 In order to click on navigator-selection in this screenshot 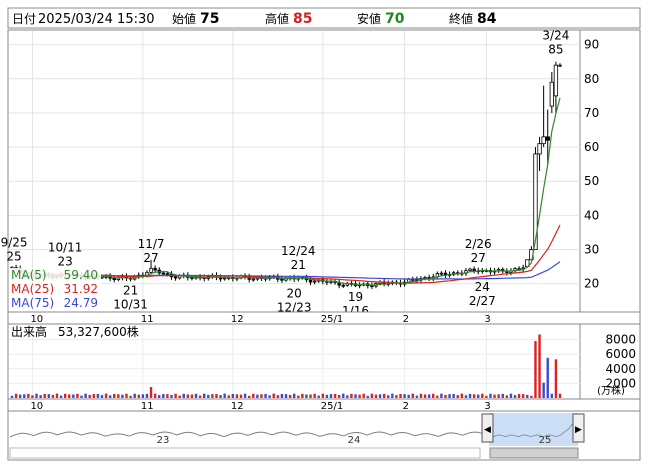, I will do `click(533, 429)`.